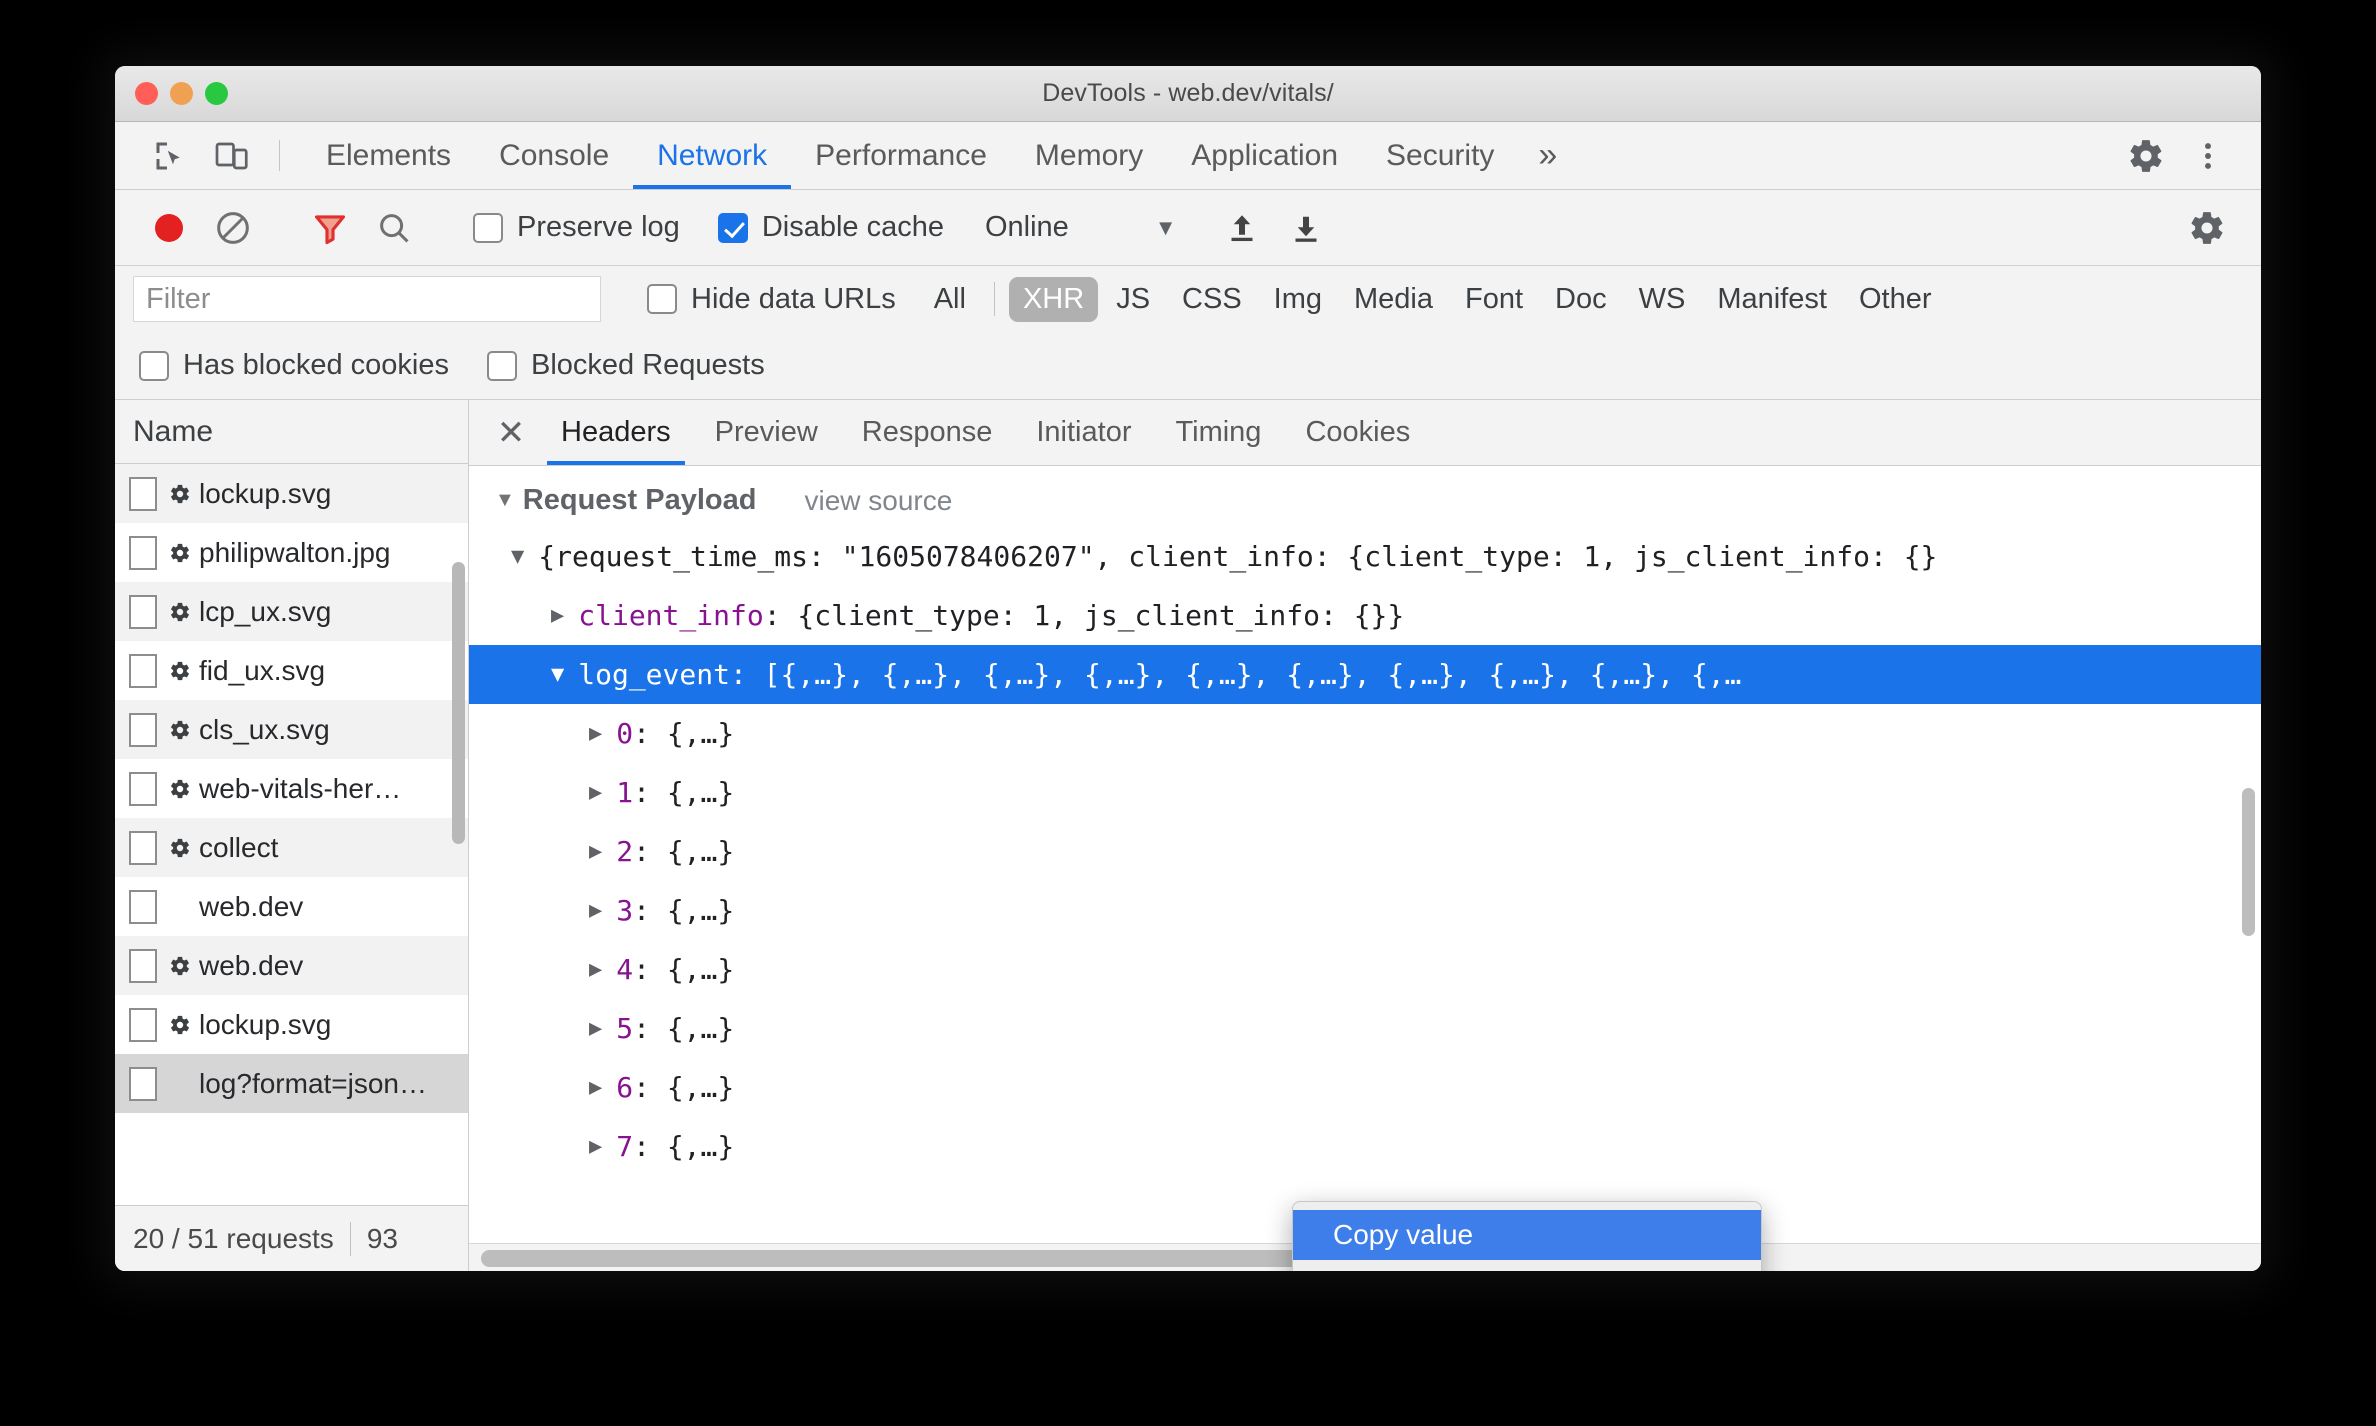 This screenshot has width=2376, height=1426. I want to click on menu-item-copy-property-path: Copy property path, so click(1527, 1265).